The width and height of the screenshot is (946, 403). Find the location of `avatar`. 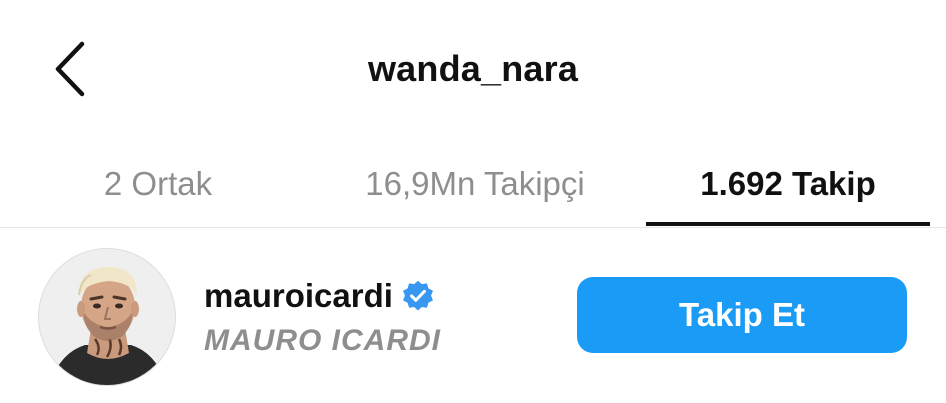

avatar is located at coordinates (107, 317).